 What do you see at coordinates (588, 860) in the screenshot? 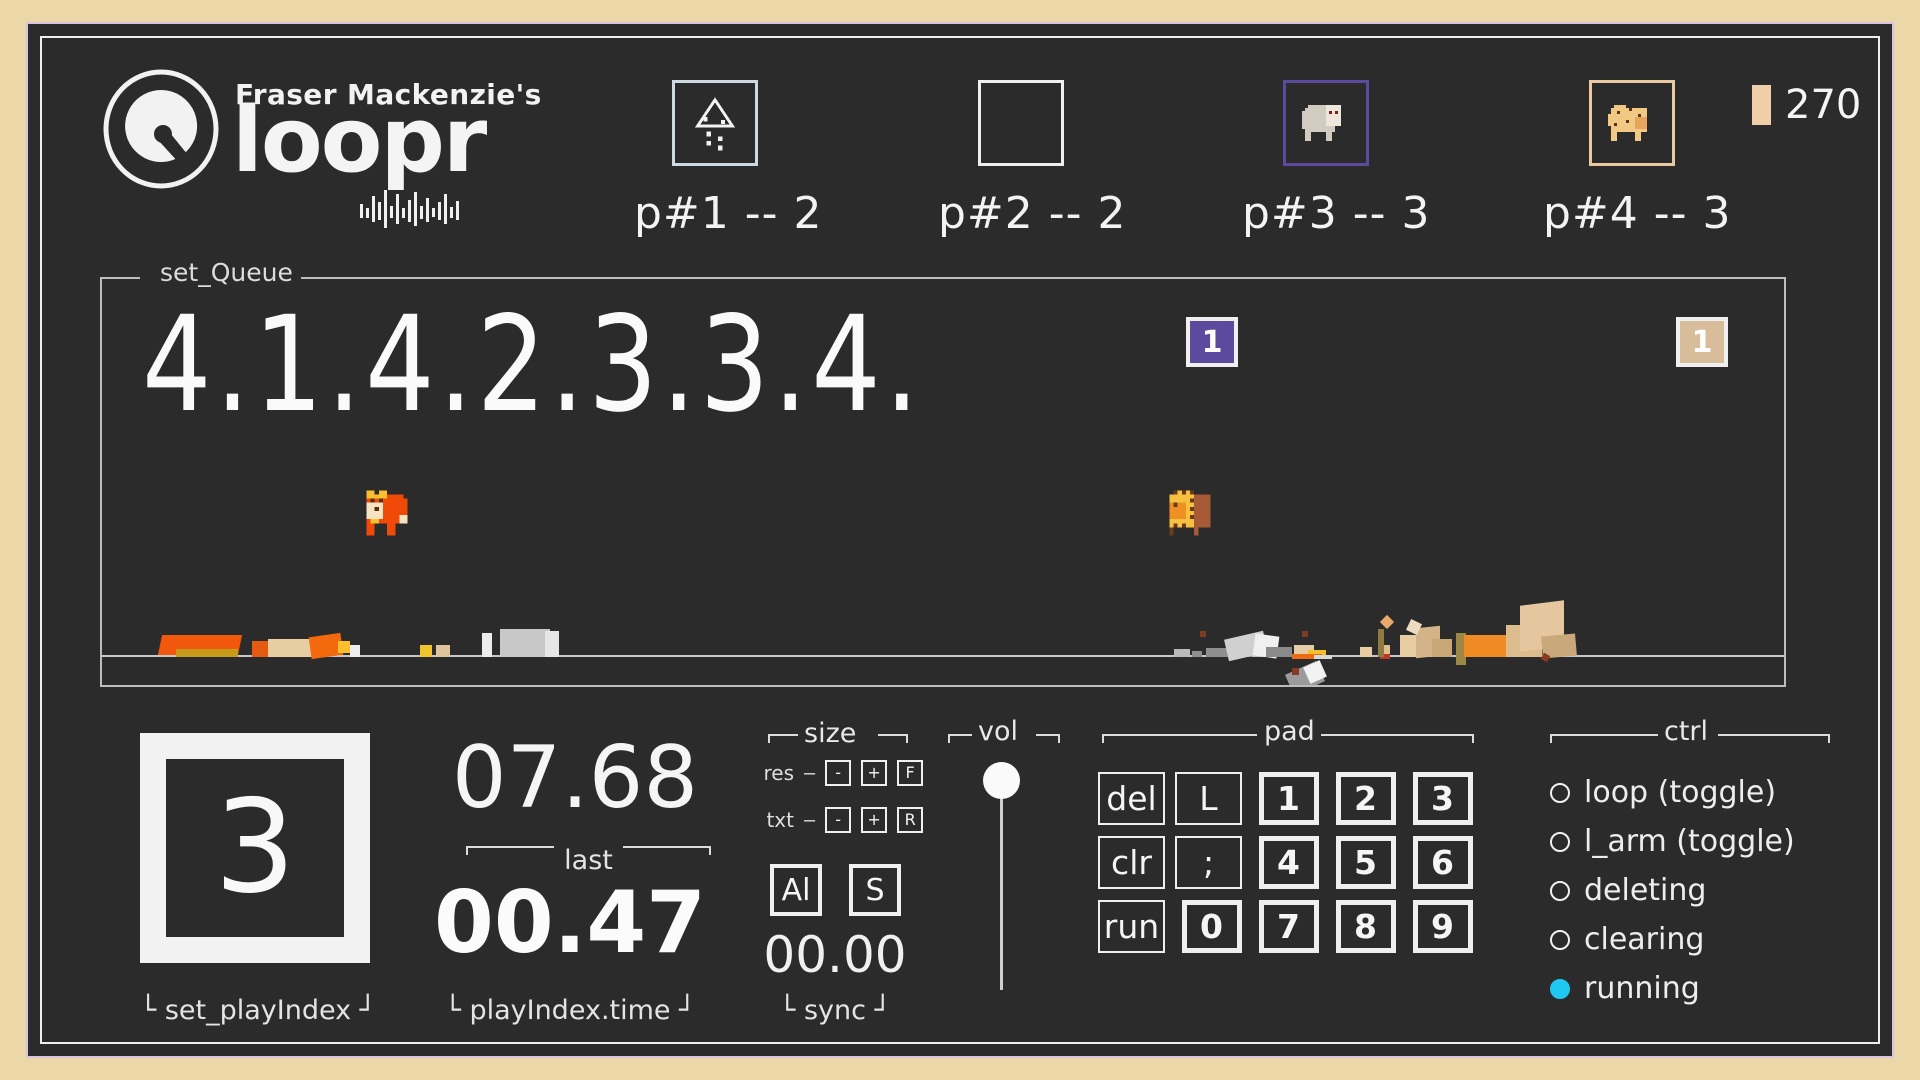
I see `last-label: last` at bounding box center [588, 860].